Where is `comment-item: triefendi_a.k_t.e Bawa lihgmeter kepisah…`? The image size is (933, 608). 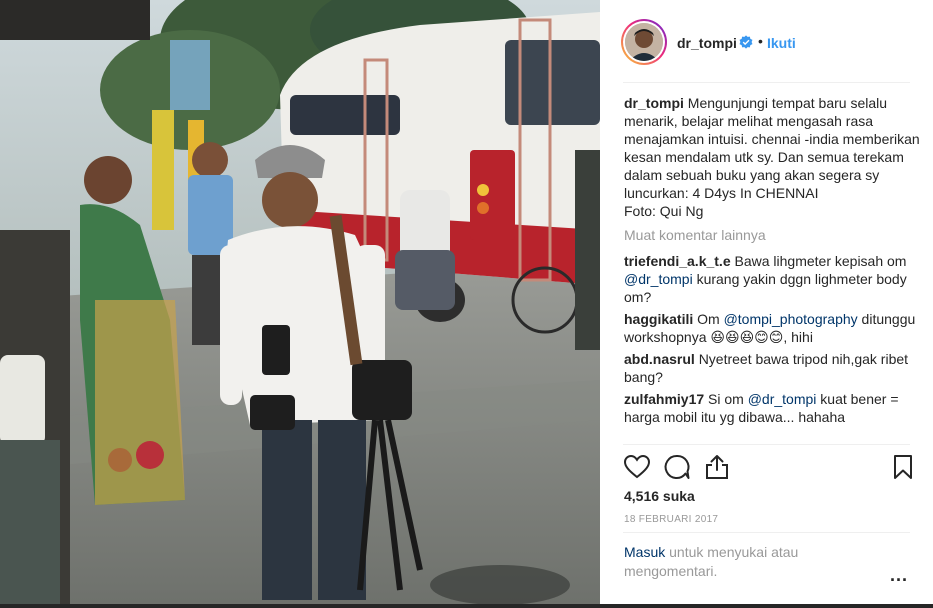
comment-item: triefendi_a.k_t.e Bawa lihgmeter kepisah… is located at coordinates (772, 279).